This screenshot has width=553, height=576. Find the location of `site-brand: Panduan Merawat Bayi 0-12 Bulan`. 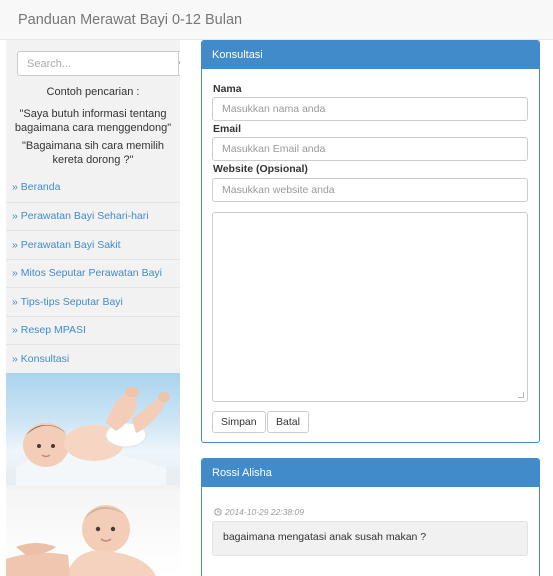

site-brand: Panduan Merawat Bayi 0-12 Bulan is located at coordinates (130, 20).